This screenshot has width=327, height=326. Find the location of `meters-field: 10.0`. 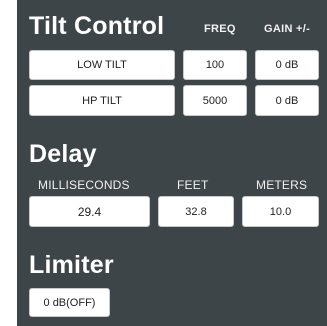

meters-field: 10.0 is located at coordinates (280, 211).